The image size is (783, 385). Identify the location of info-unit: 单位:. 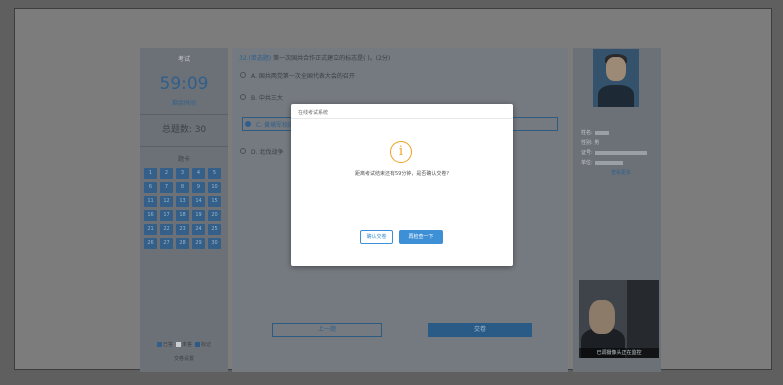
(602, 162).